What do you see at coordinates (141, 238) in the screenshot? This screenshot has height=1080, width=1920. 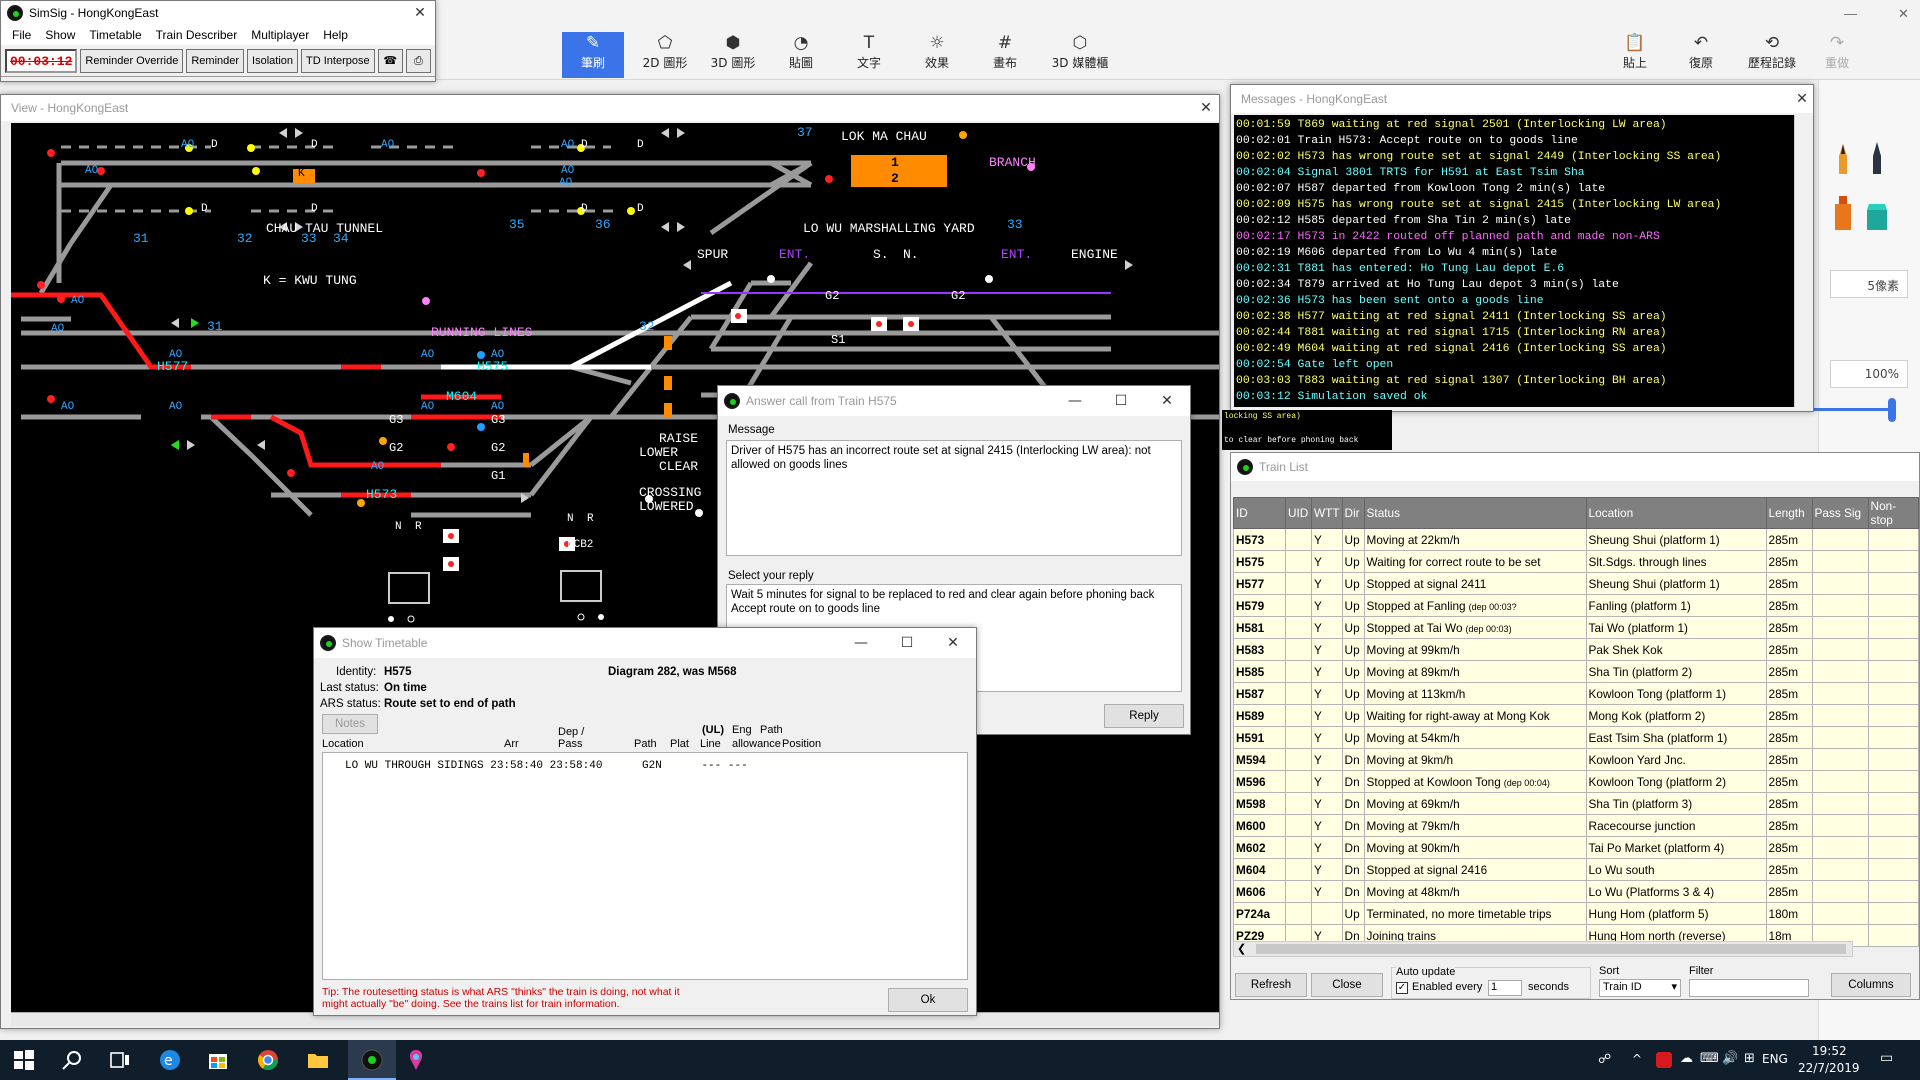 I see `signal-number-31: 31` at bounding box center [141, 238].